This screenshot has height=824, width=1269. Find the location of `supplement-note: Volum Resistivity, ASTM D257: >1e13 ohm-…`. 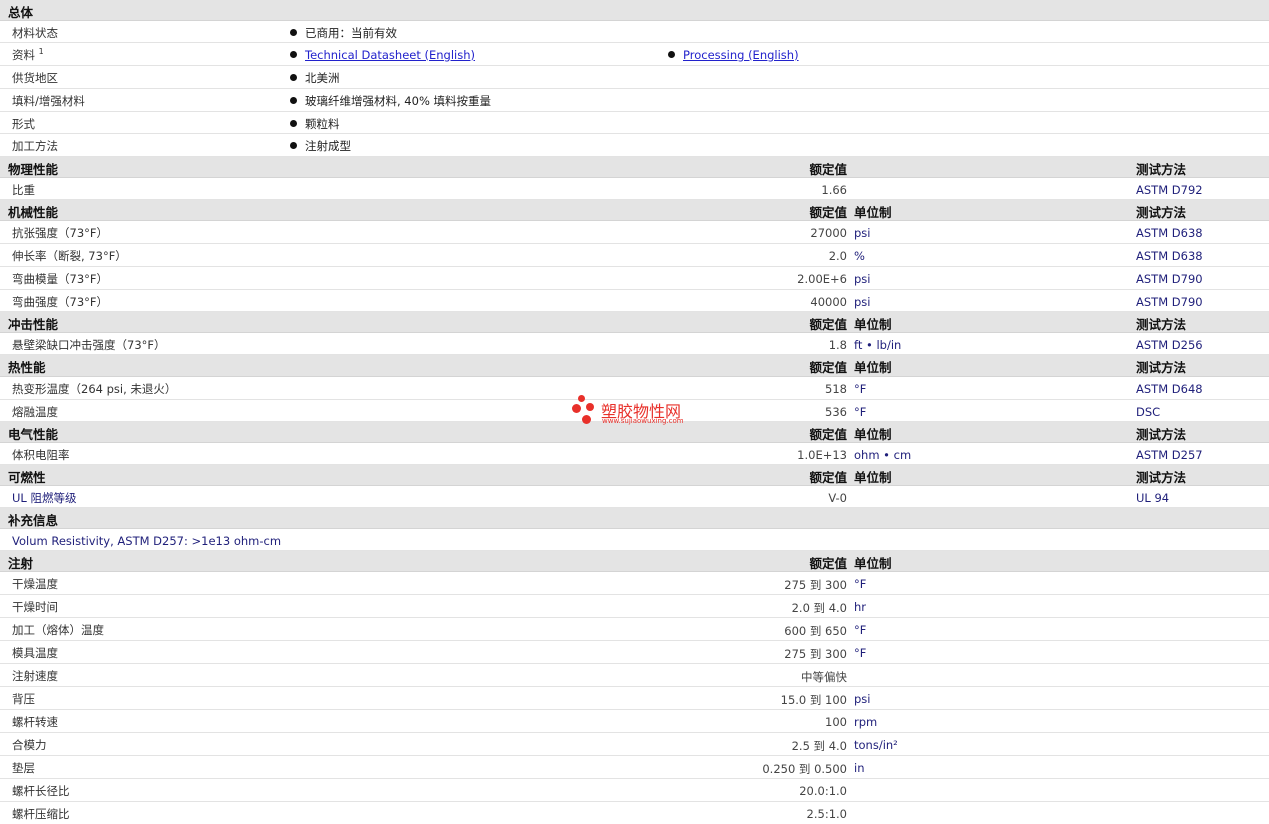

supplement-note: Volum Resistivity, ASTM D257: >1e13 ohm-… is located at coordinates (147, 541).